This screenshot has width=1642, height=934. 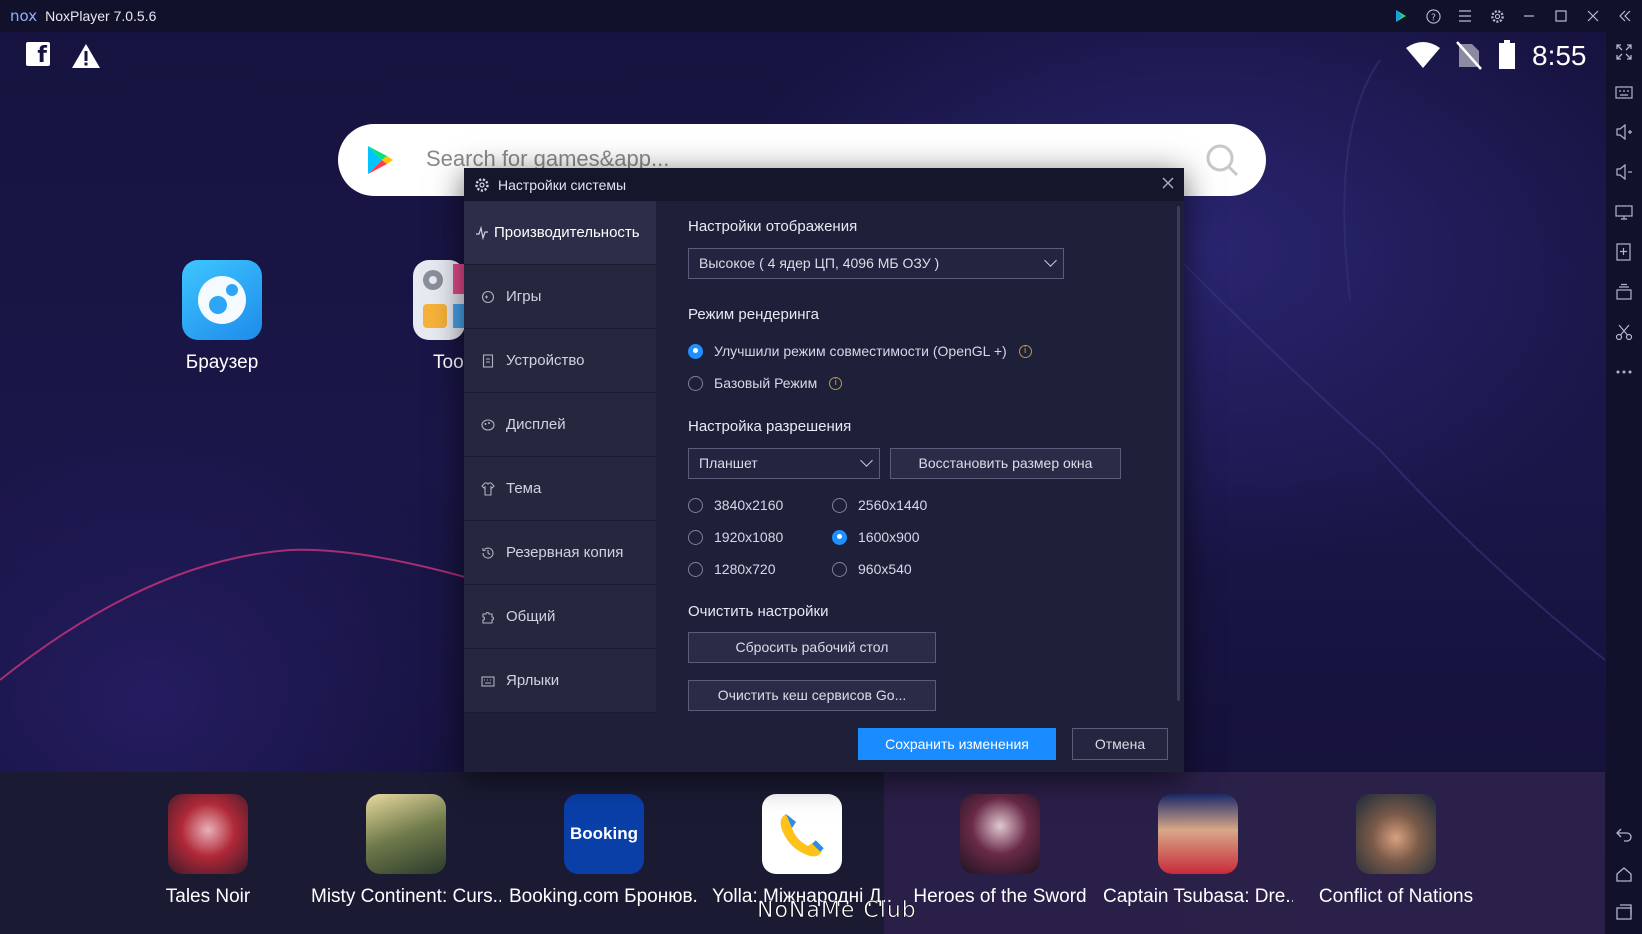 What do you see at coordinates (560, 425) in the screenshot?
I see `nav-item-display: Дисплей` at bounding box center [560, 425].